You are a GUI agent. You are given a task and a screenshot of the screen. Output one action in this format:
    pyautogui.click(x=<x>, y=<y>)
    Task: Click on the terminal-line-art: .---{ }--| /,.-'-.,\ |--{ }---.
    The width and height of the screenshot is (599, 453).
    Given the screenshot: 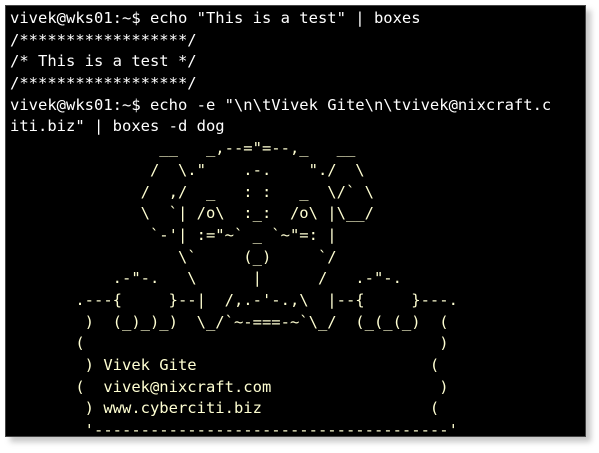 What is the action you would take?
    pyautogui.click(x=234, y=299)
    